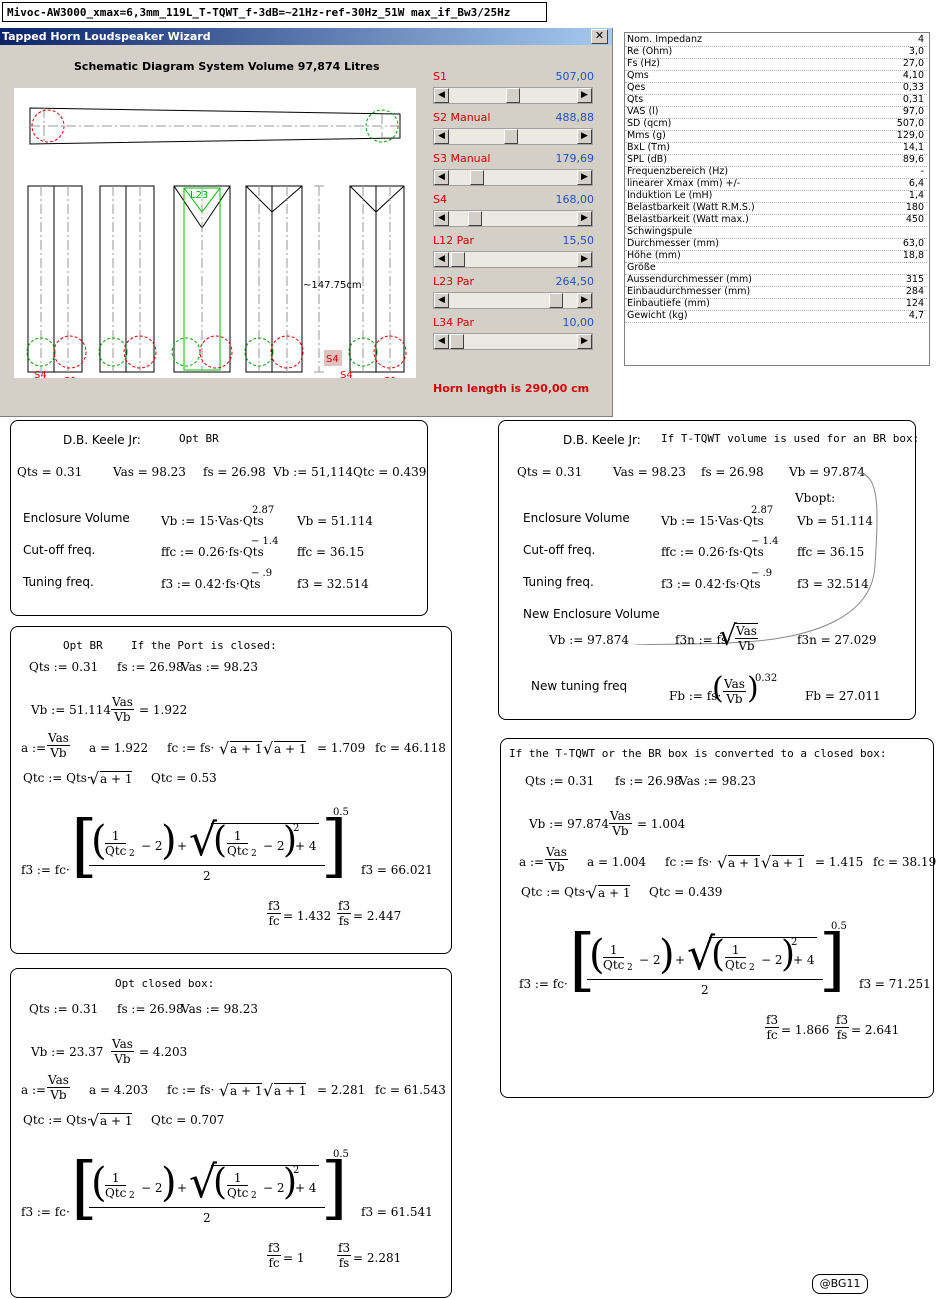  Describe the element at coordinates (58, 582) in the screenshot. I see `p1-tf-label: Tuning freq.` at that location.